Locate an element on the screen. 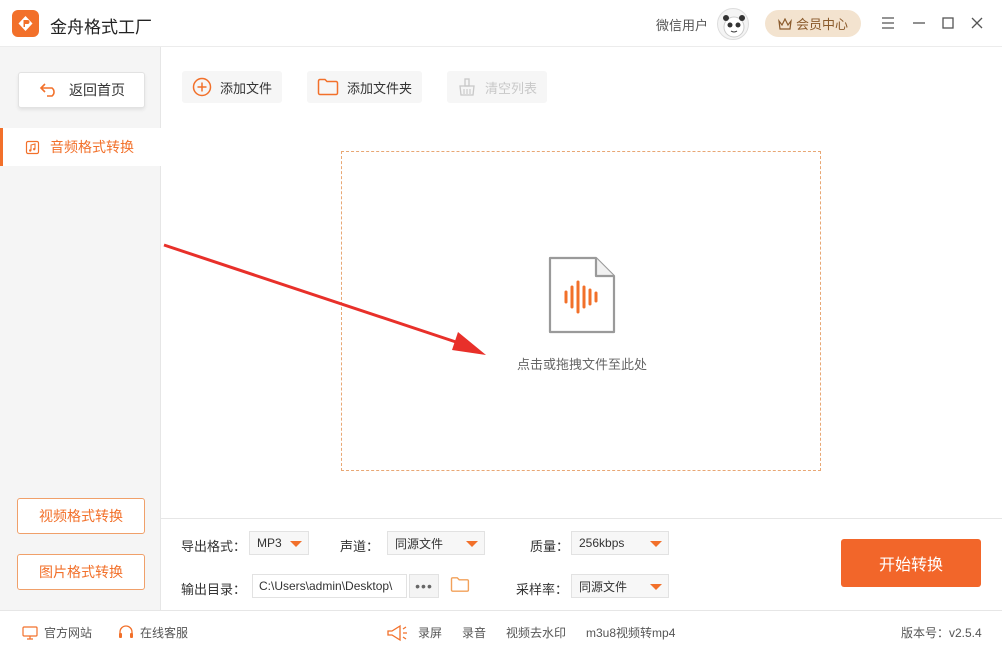 The image size is (1002, 652). back-arrow-icon is located at coordinates (47, 90).